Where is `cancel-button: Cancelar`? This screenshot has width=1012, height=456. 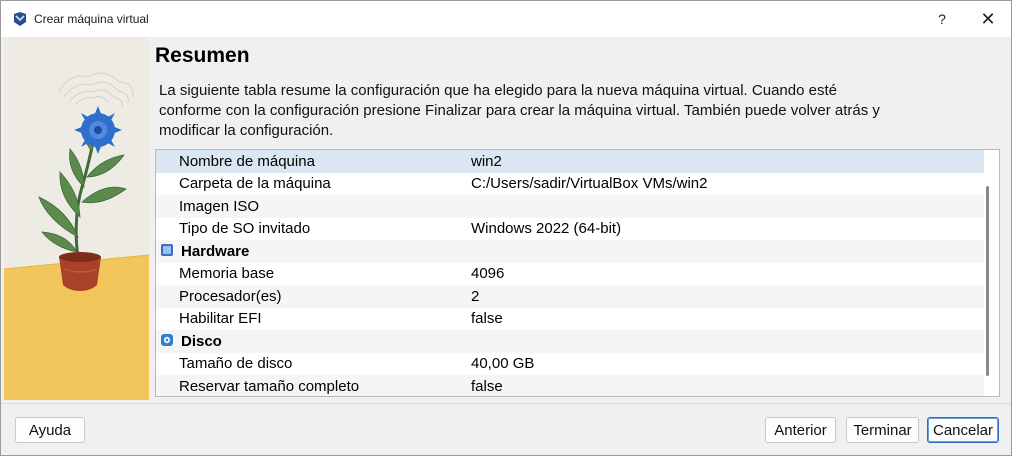 cancel-button: Cancelar is located at coordinates (963, 430).